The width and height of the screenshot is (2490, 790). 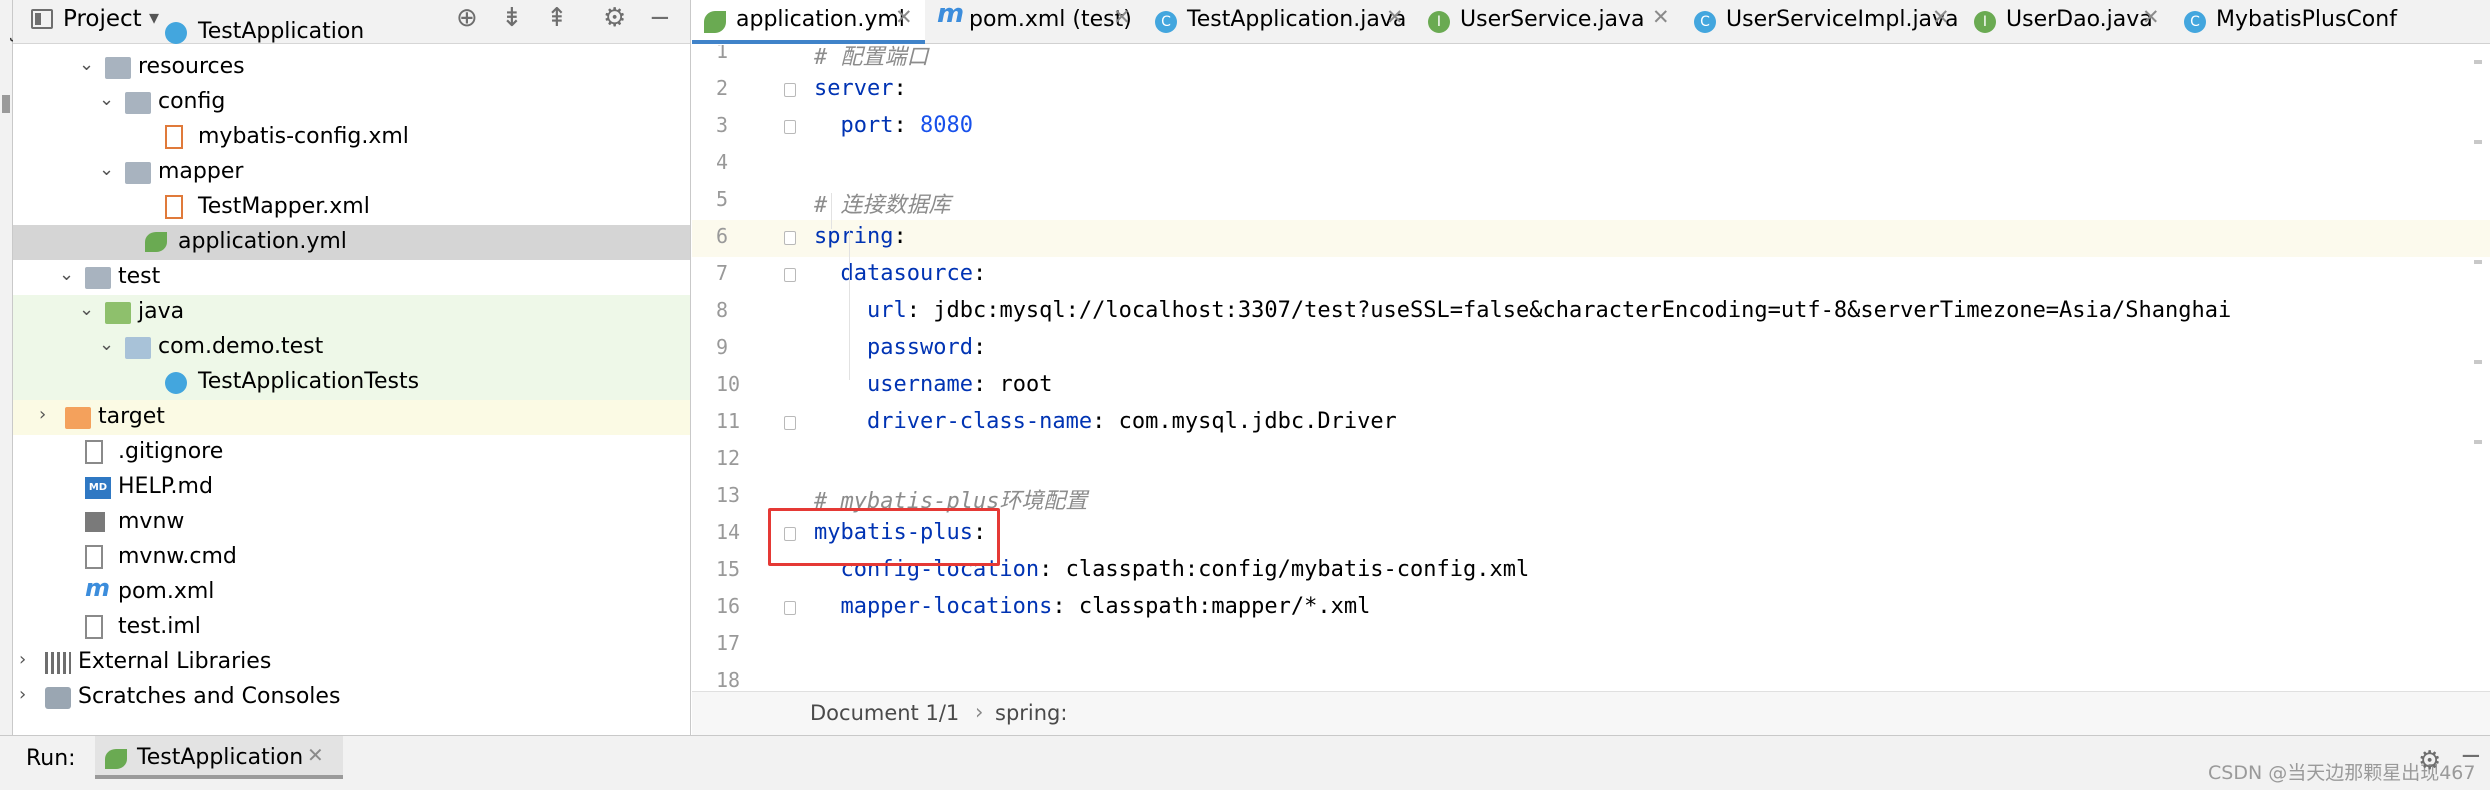 What do you see at coordinates (351, 487) in the screenshot?
I see `tree-item: MD HELP.md` at bounding box center [351, 487].